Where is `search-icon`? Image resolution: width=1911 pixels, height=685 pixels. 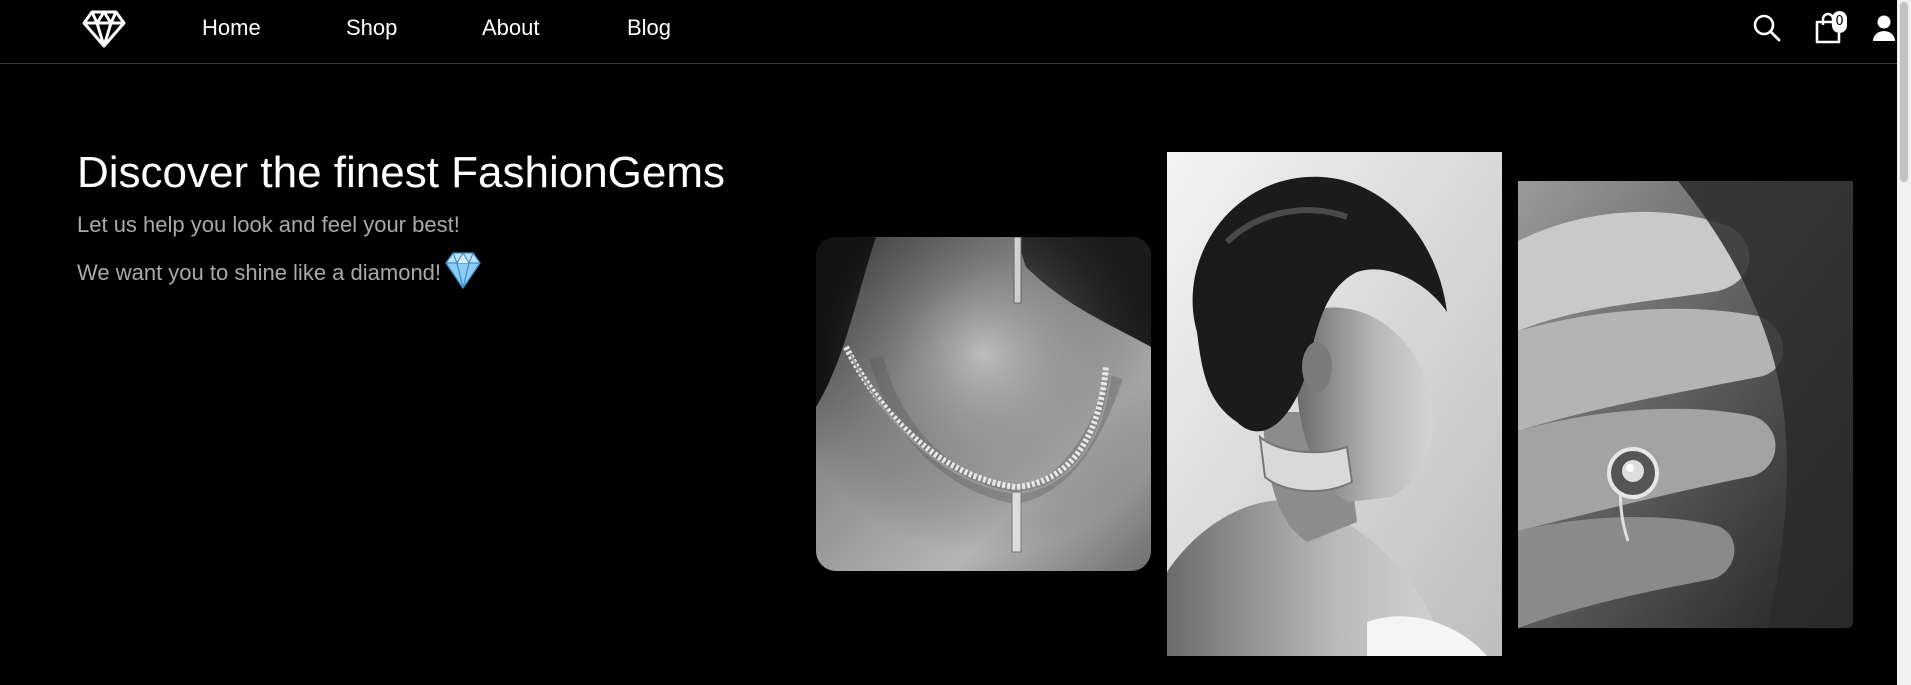 search-icon is located at coordinates (1767, 28).